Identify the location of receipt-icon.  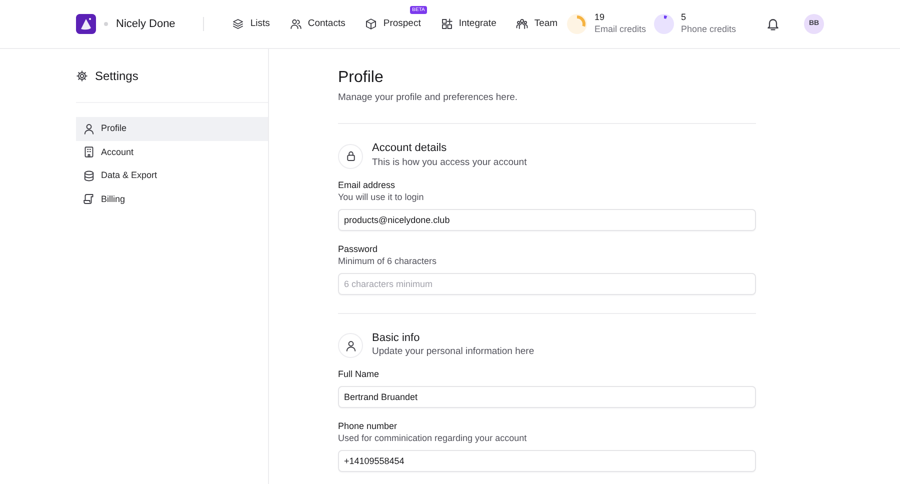
(89, 199).